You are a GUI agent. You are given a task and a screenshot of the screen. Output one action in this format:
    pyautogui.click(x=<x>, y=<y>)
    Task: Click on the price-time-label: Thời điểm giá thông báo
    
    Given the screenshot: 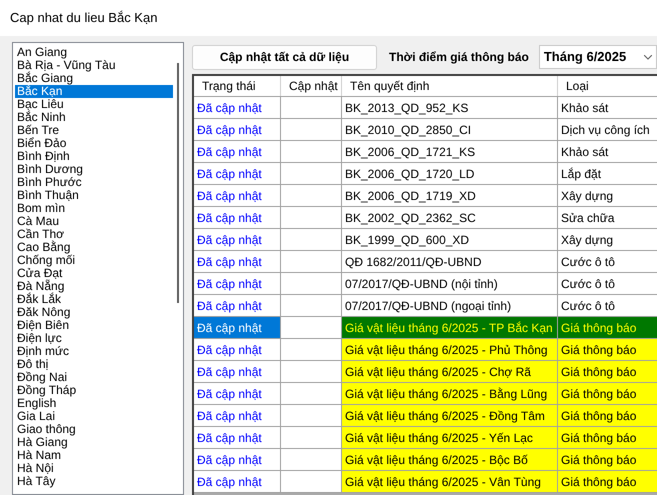 What is the action you would take?
    pyautogui.click(x=459, y=57)
    